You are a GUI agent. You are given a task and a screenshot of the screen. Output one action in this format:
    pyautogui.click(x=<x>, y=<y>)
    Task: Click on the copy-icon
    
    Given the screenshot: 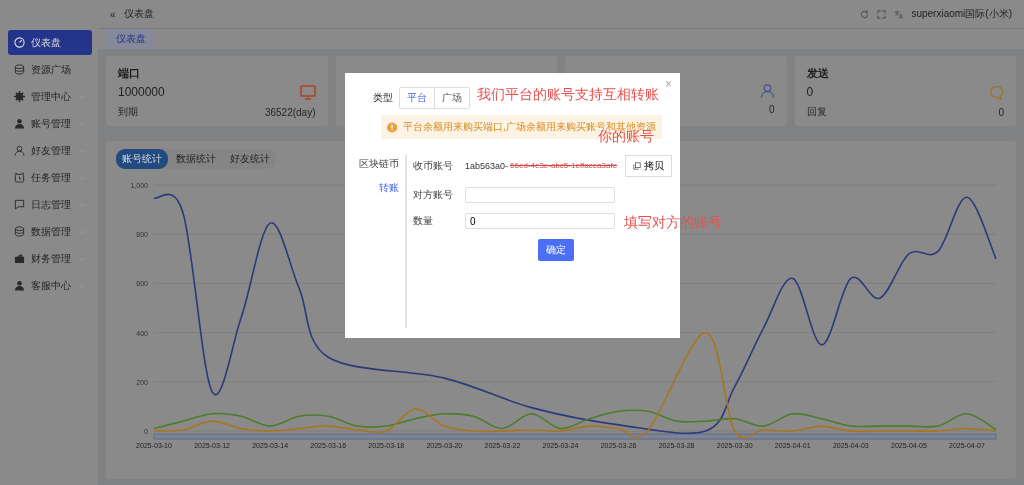 What is the action you would take?
    pyautogui.click(x=637, y=166)
    